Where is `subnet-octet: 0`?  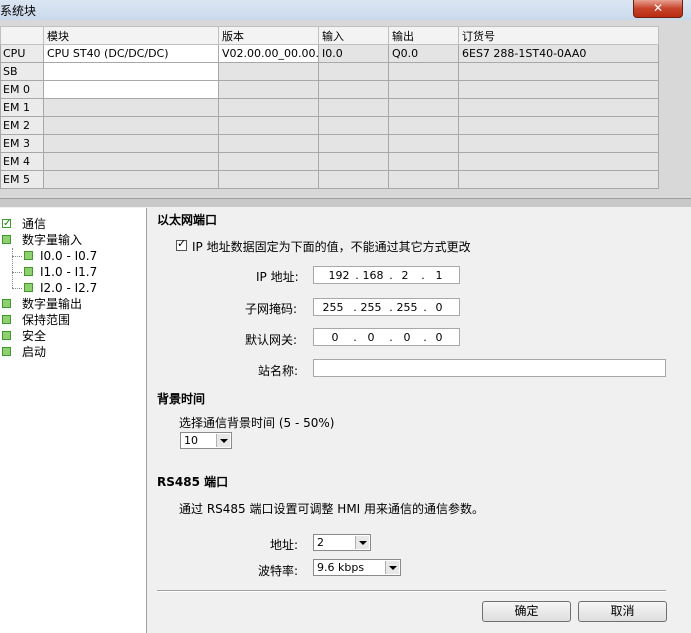
subnet-octet: 0 is located at coordinates (439, 307).